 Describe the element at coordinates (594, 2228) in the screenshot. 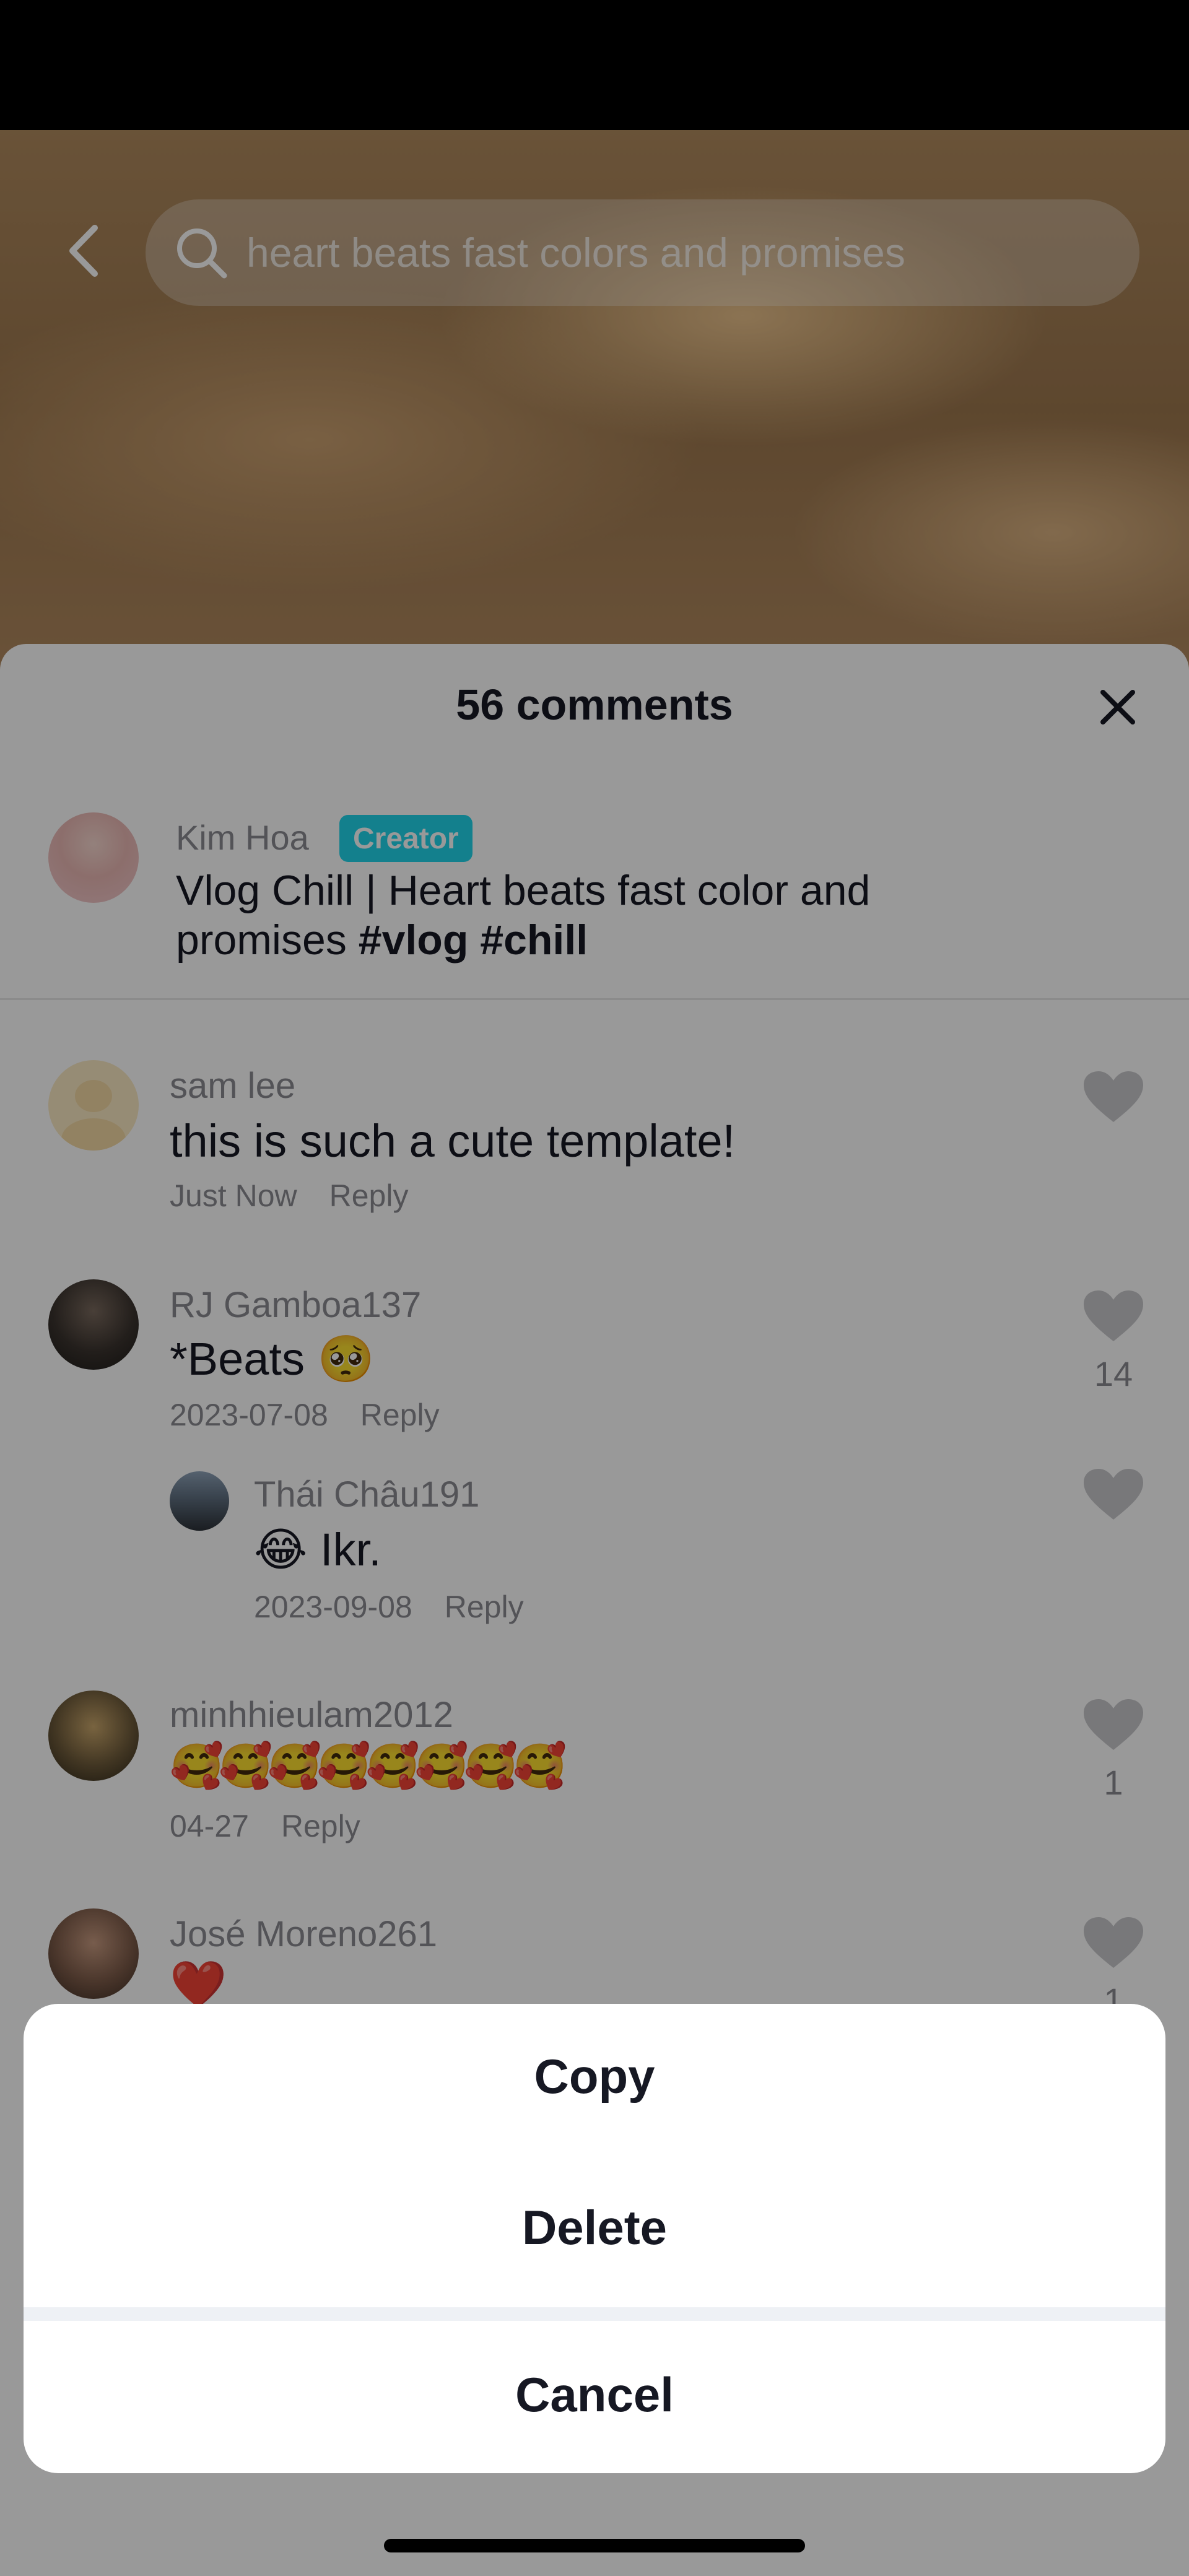

I see `delete-button: Delete` at that location.